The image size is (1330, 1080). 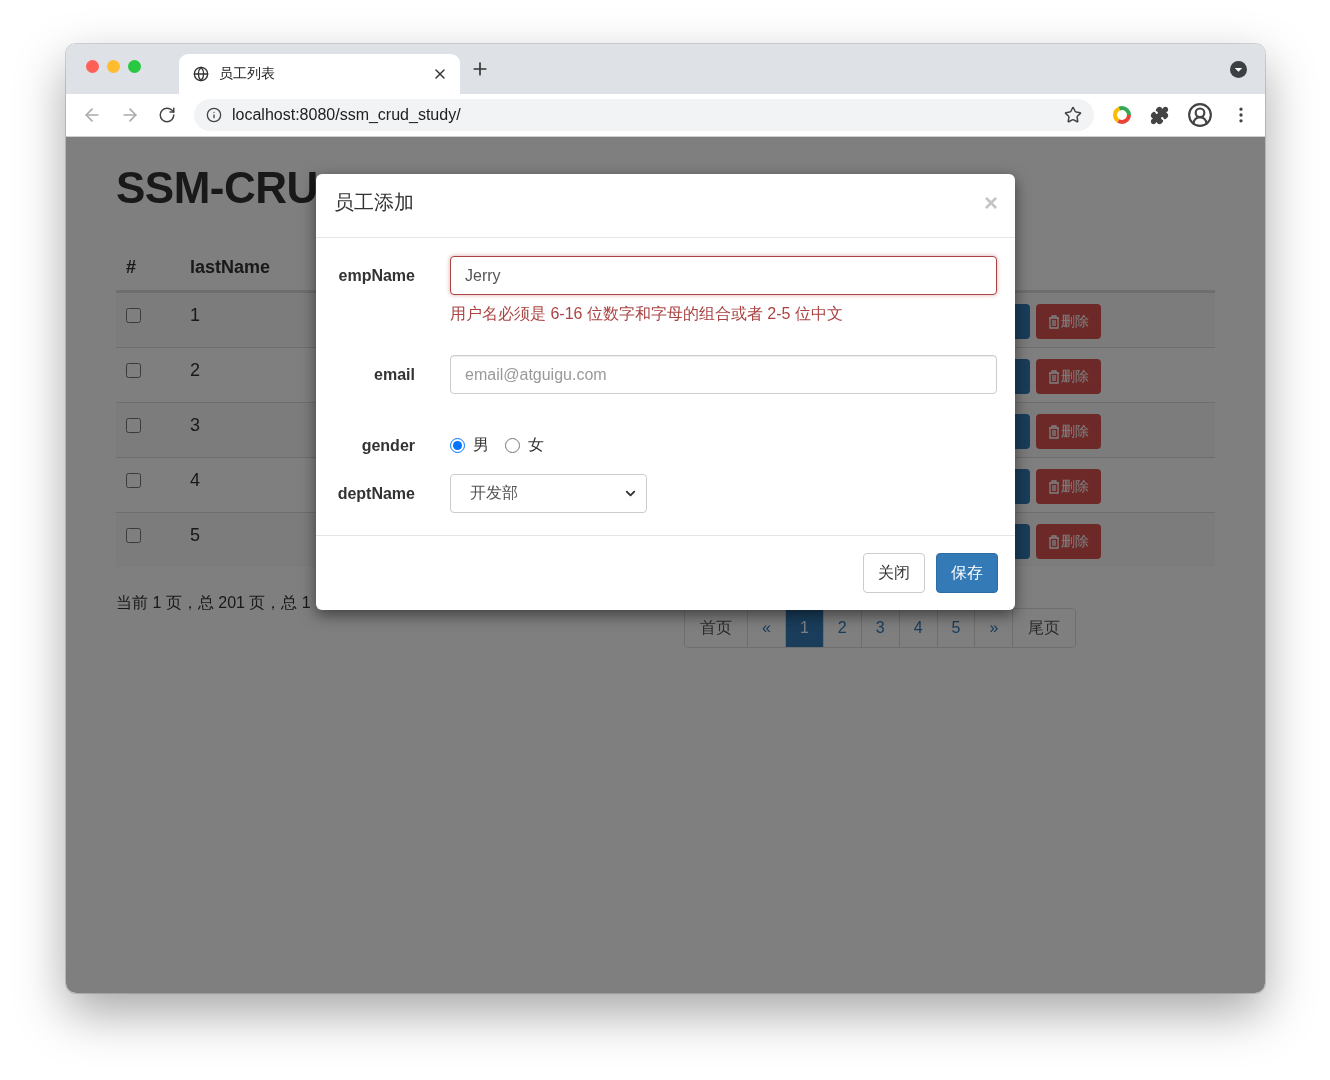 I want to click on table-cell: 2, so click(x=195, y=370).